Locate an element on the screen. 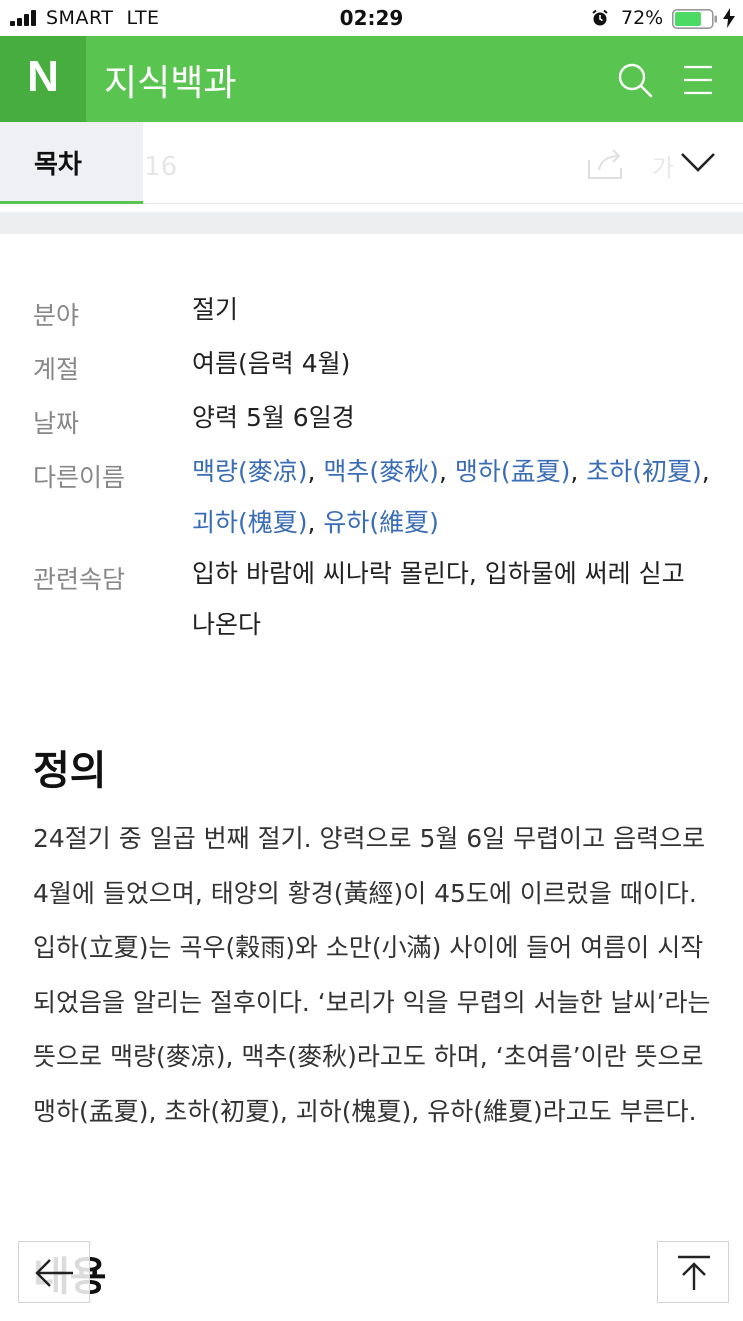 This screenshot has height=1321, width=743. alt-name-link: 맥추(麥秋) is located at coordinates (381, 471).